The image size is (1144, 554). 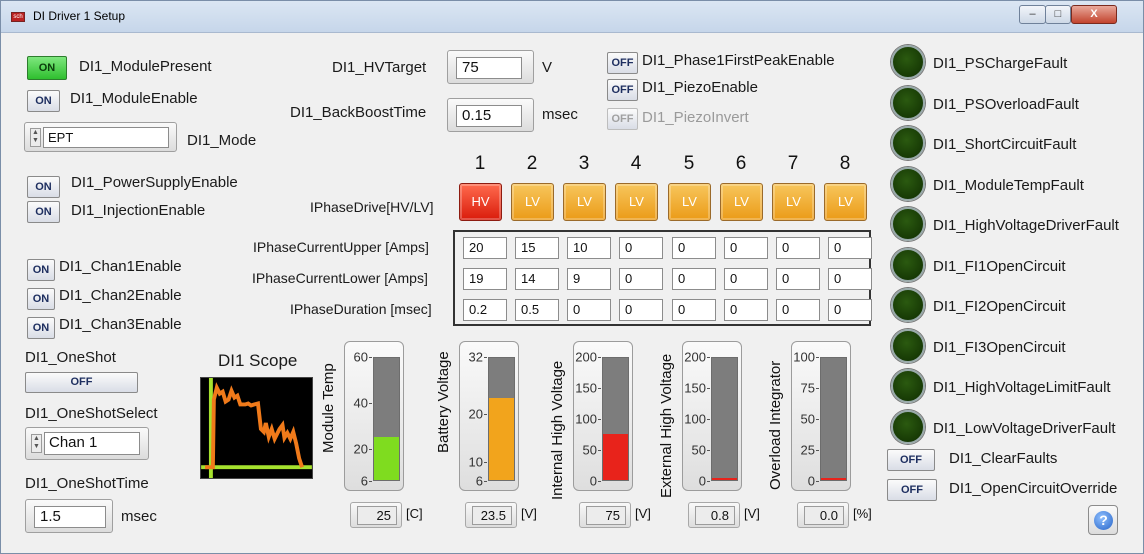 What do you see at coordinates (807, 419) in the screenshot?
I see `meter-tick-label: 50` at bounding box center [807, 419].